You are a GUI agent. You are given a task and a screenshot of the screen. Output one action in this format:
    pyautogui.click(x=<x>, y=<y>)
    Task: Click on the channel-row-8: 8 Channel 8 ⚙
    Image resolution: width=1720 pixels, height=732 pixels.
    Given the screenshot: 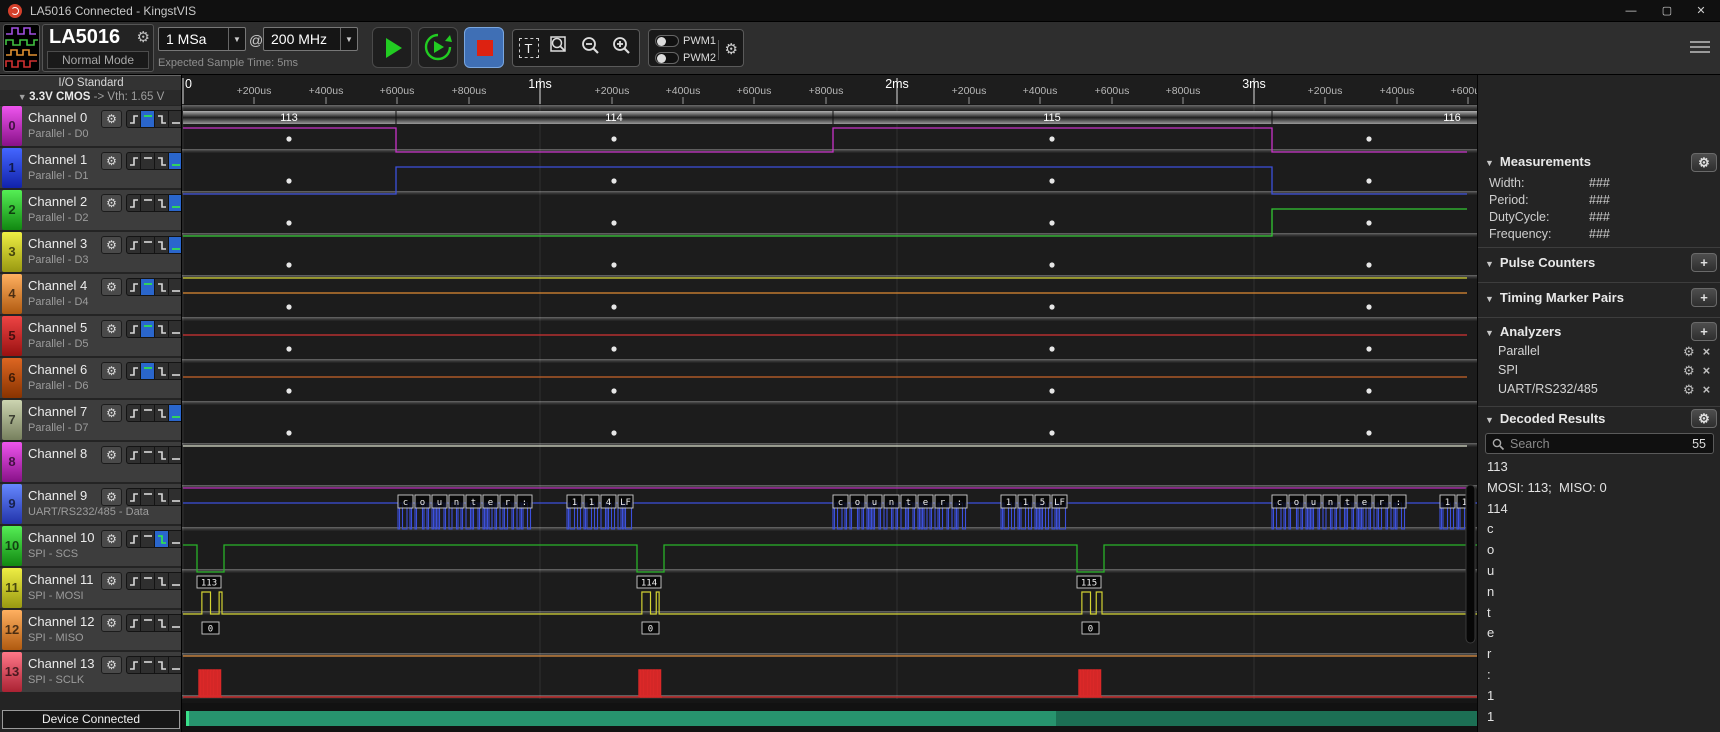 What is the action you would take?
    pyautogui.click(x=90, y=462)
    